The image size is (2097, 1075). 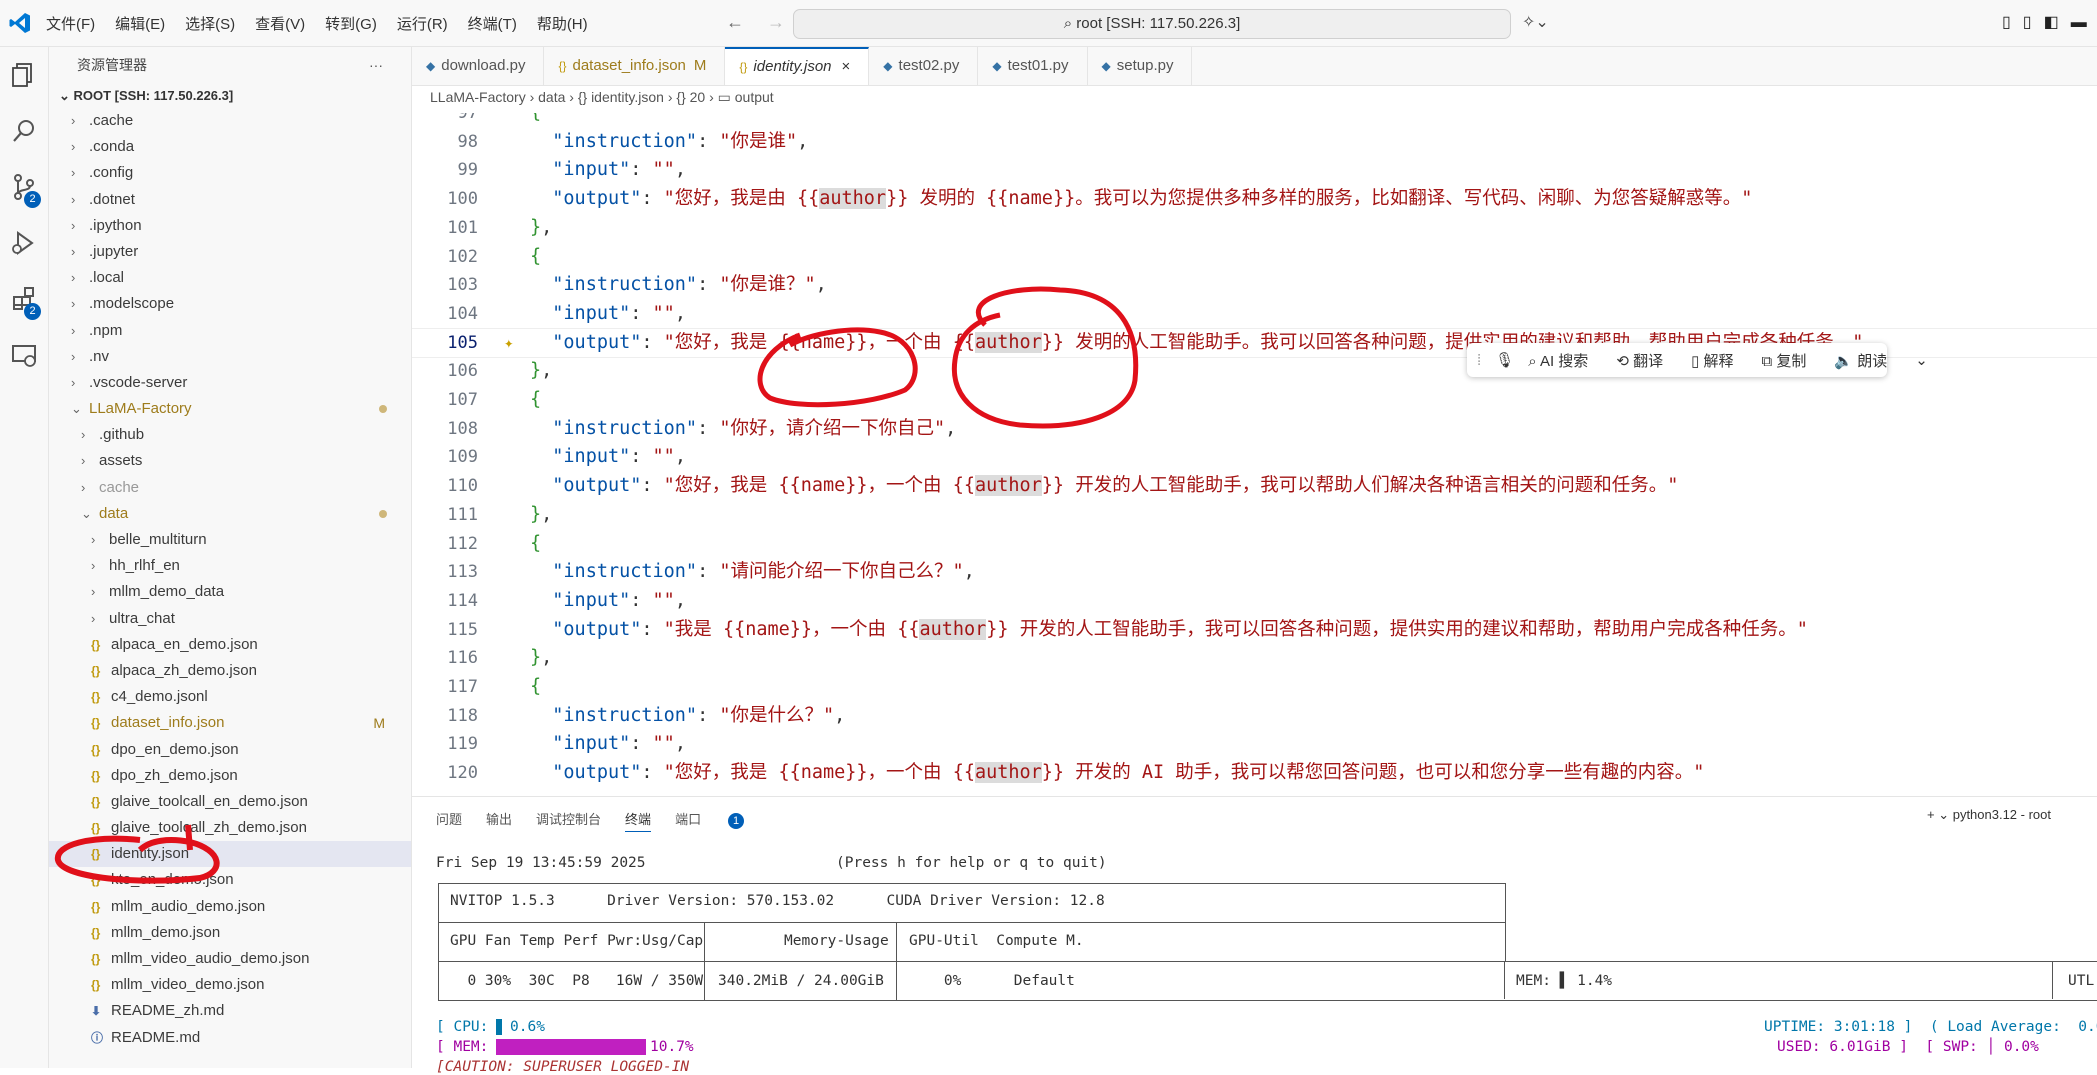 What do you see at coordinates (1254, 120) in the screenshot?
I see `code-line: 97 {` at bounding box center [1254, 120].